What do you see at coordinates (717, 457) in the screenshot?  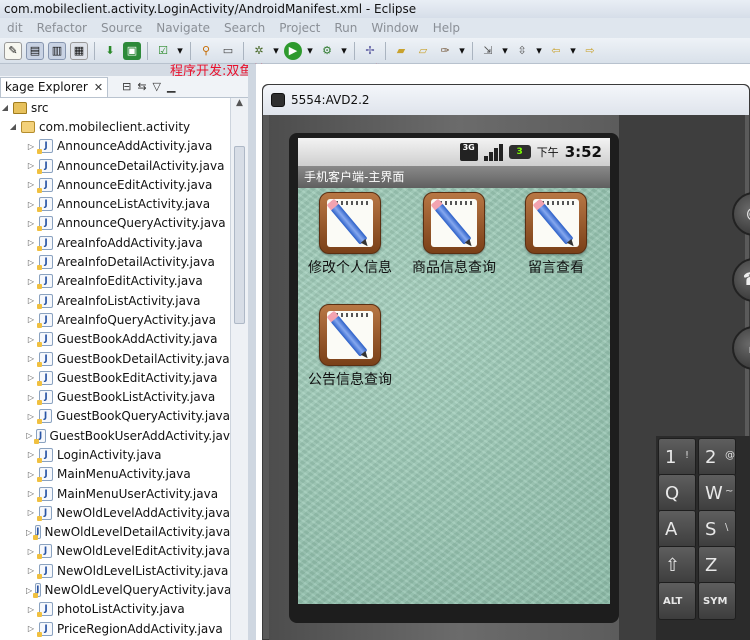 I see `key-2: 2 @` at bounding box center [717, 457].